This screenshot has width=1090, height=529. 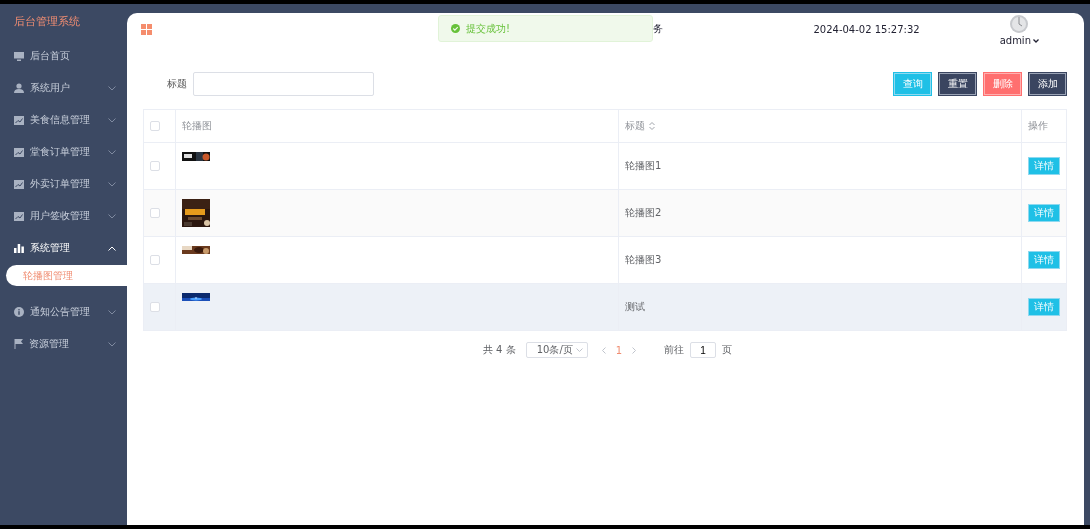 What do you see at coordinates (19, 88) in the screenshot?
I see `user-icon` at bounding box center [19, 88].